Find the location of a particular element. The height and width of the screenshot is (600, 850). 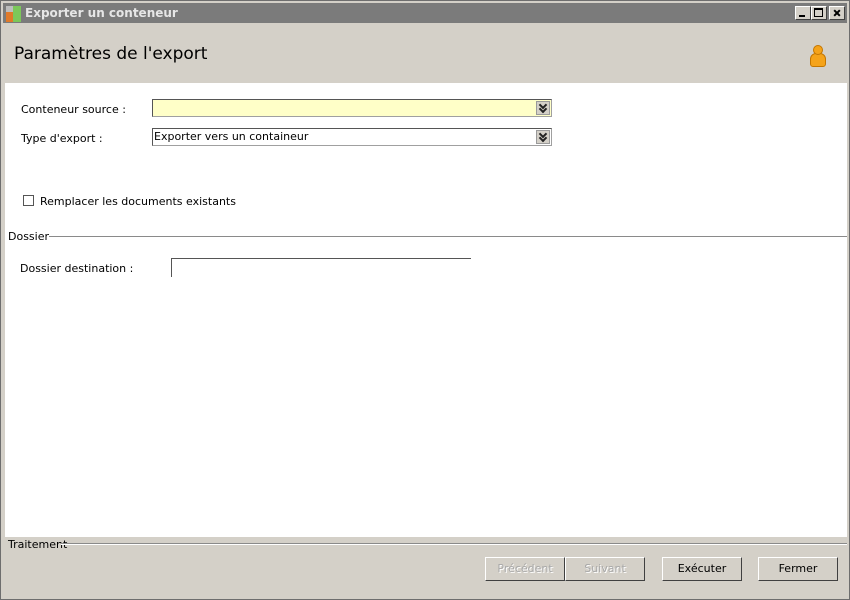

title-bar: Exporter un conteneur is located at coordinates (425, 13).